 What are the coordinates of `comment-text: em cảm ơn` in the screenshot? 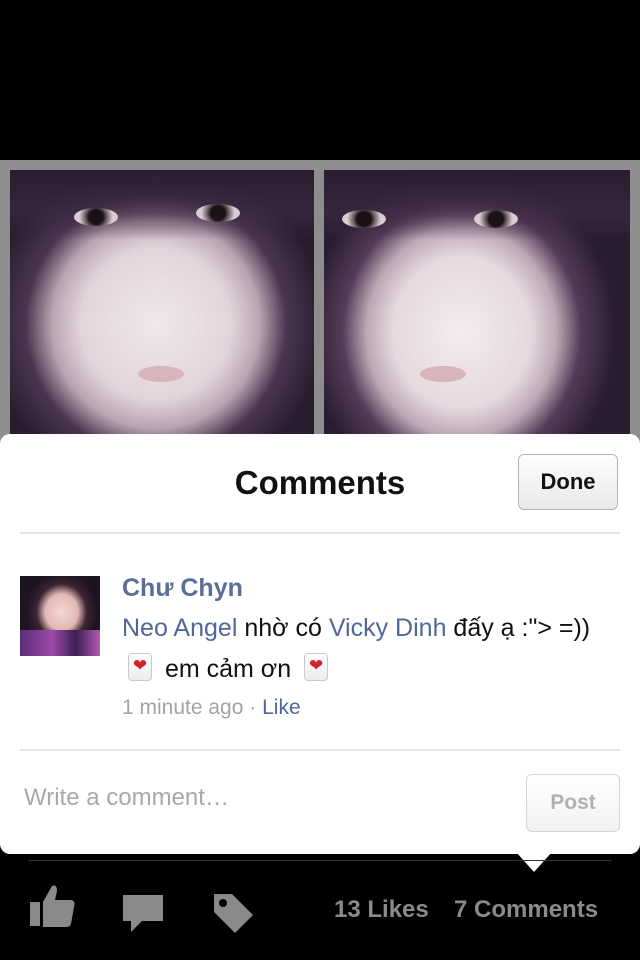 It's located at (228, 669).